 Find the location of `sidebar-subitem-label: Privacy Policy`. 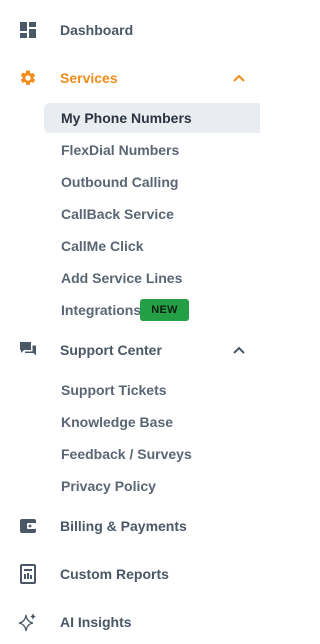

sidebar-subitem-label: Privacy Policy is located at coordinates (108, 486).